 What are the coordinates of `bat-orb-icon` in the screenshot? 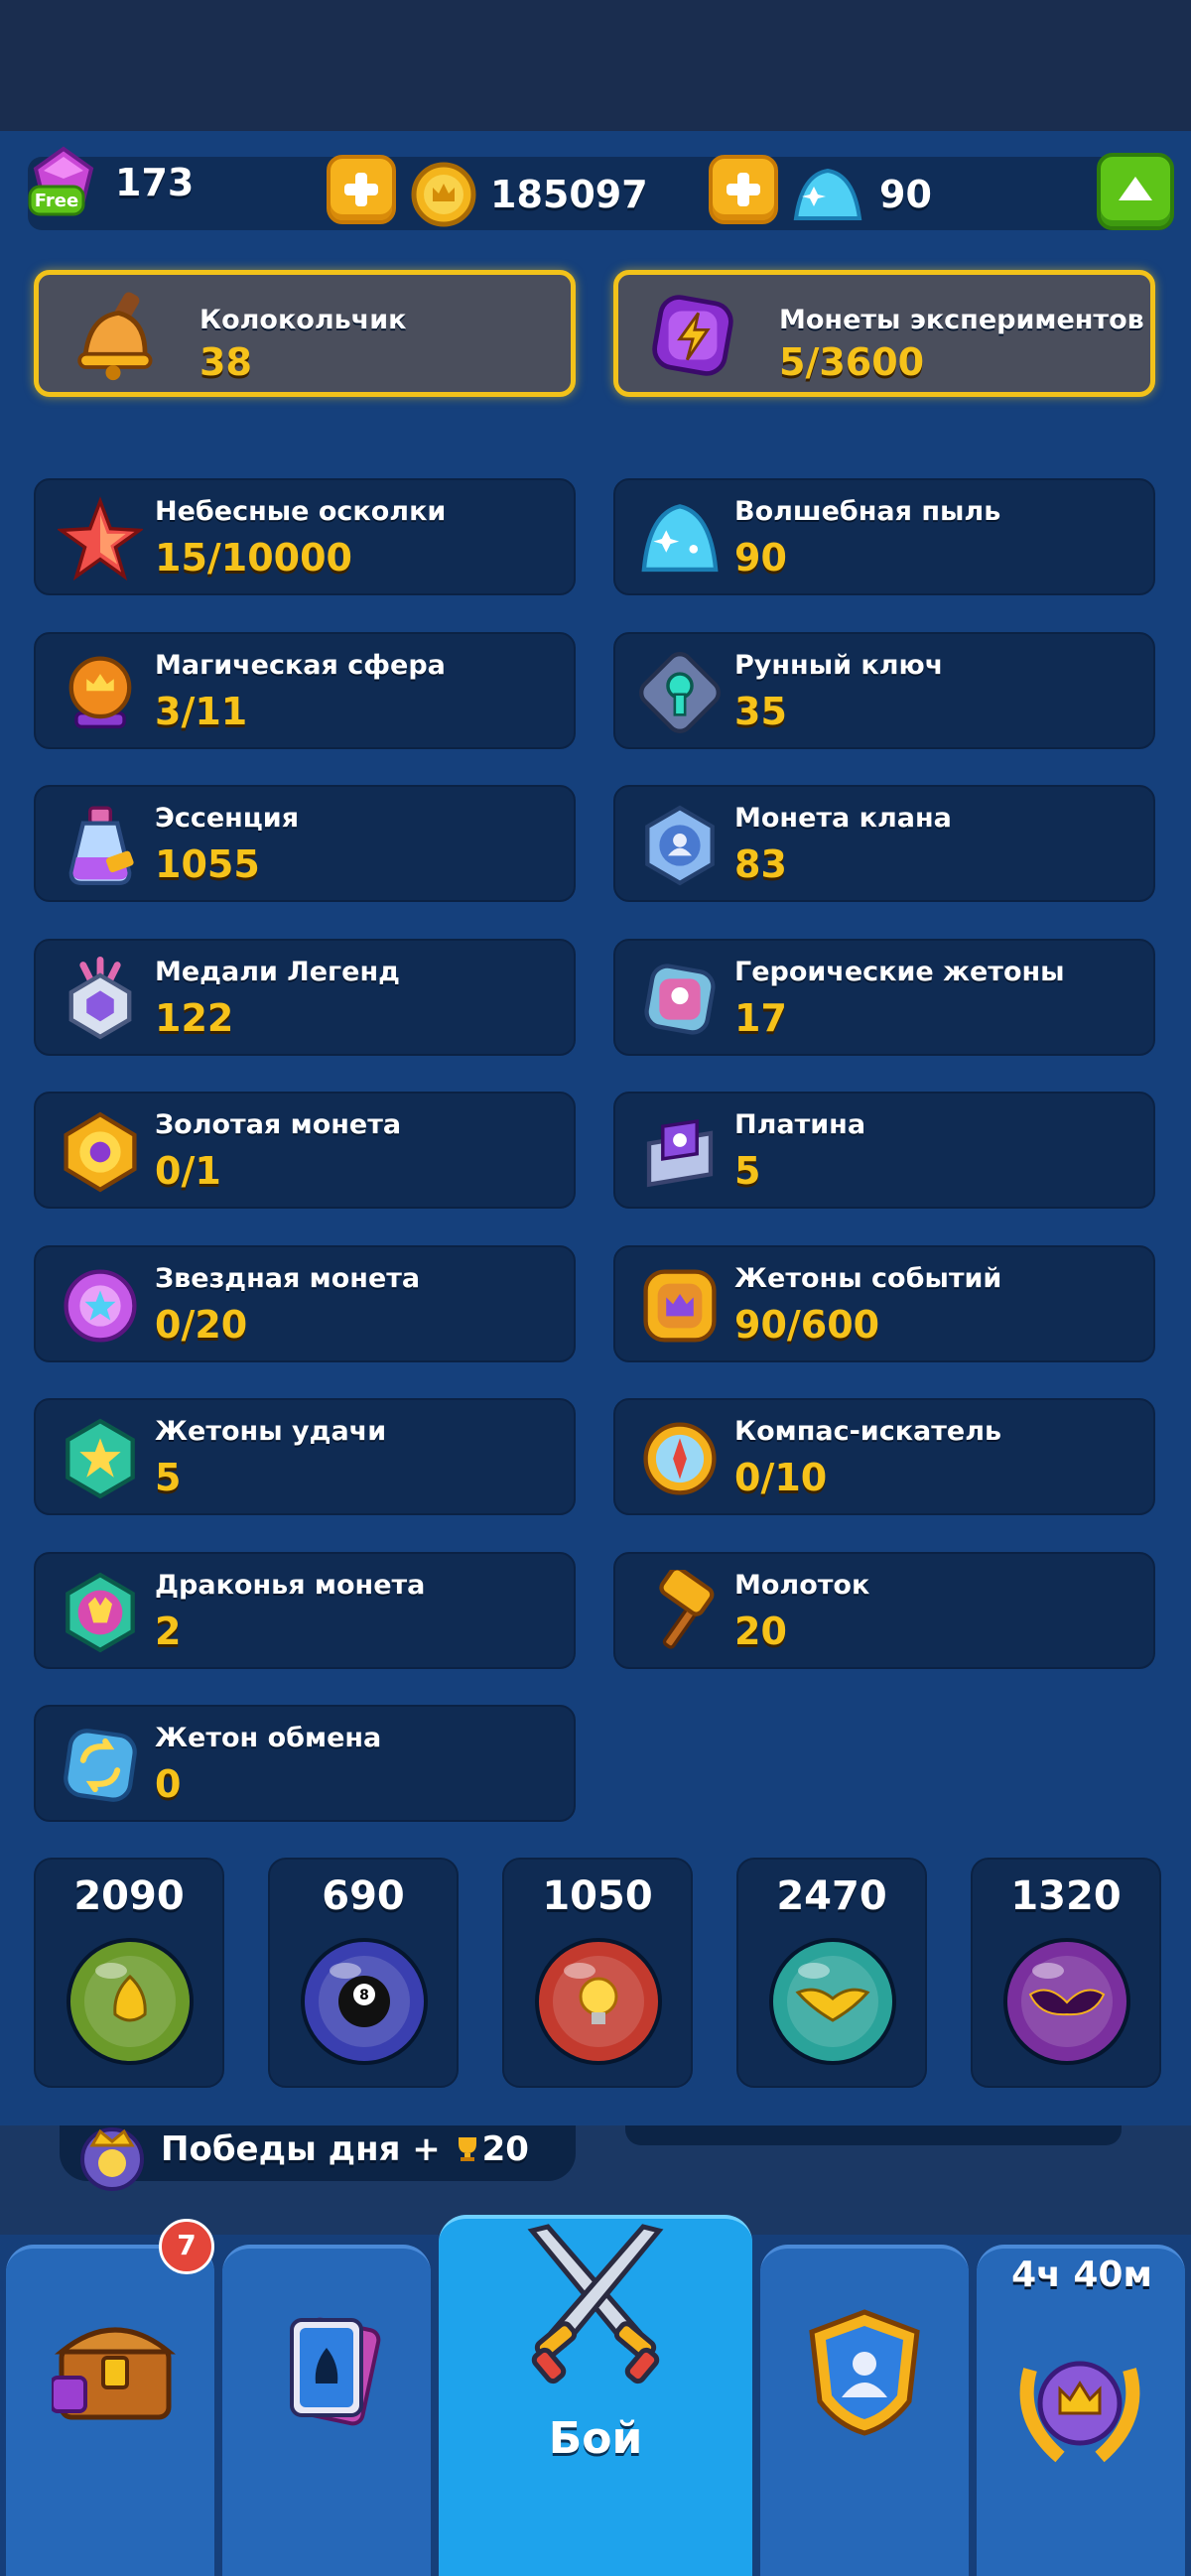 It's located at (1067, 2002).